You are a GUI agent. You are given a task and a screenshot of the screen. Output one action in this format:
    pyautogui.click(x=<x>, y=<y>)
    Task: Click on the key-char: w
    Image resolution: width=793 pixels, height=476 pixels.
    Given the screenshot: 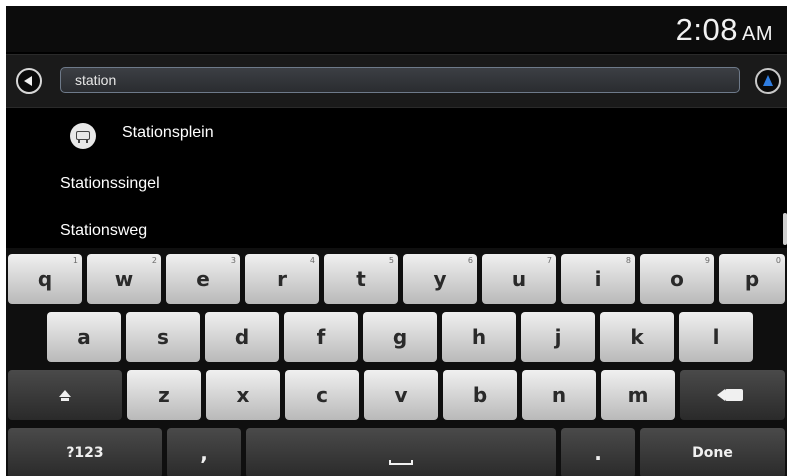 What is the action you would take?
    pyautogui.click(x=124, y=279)
    